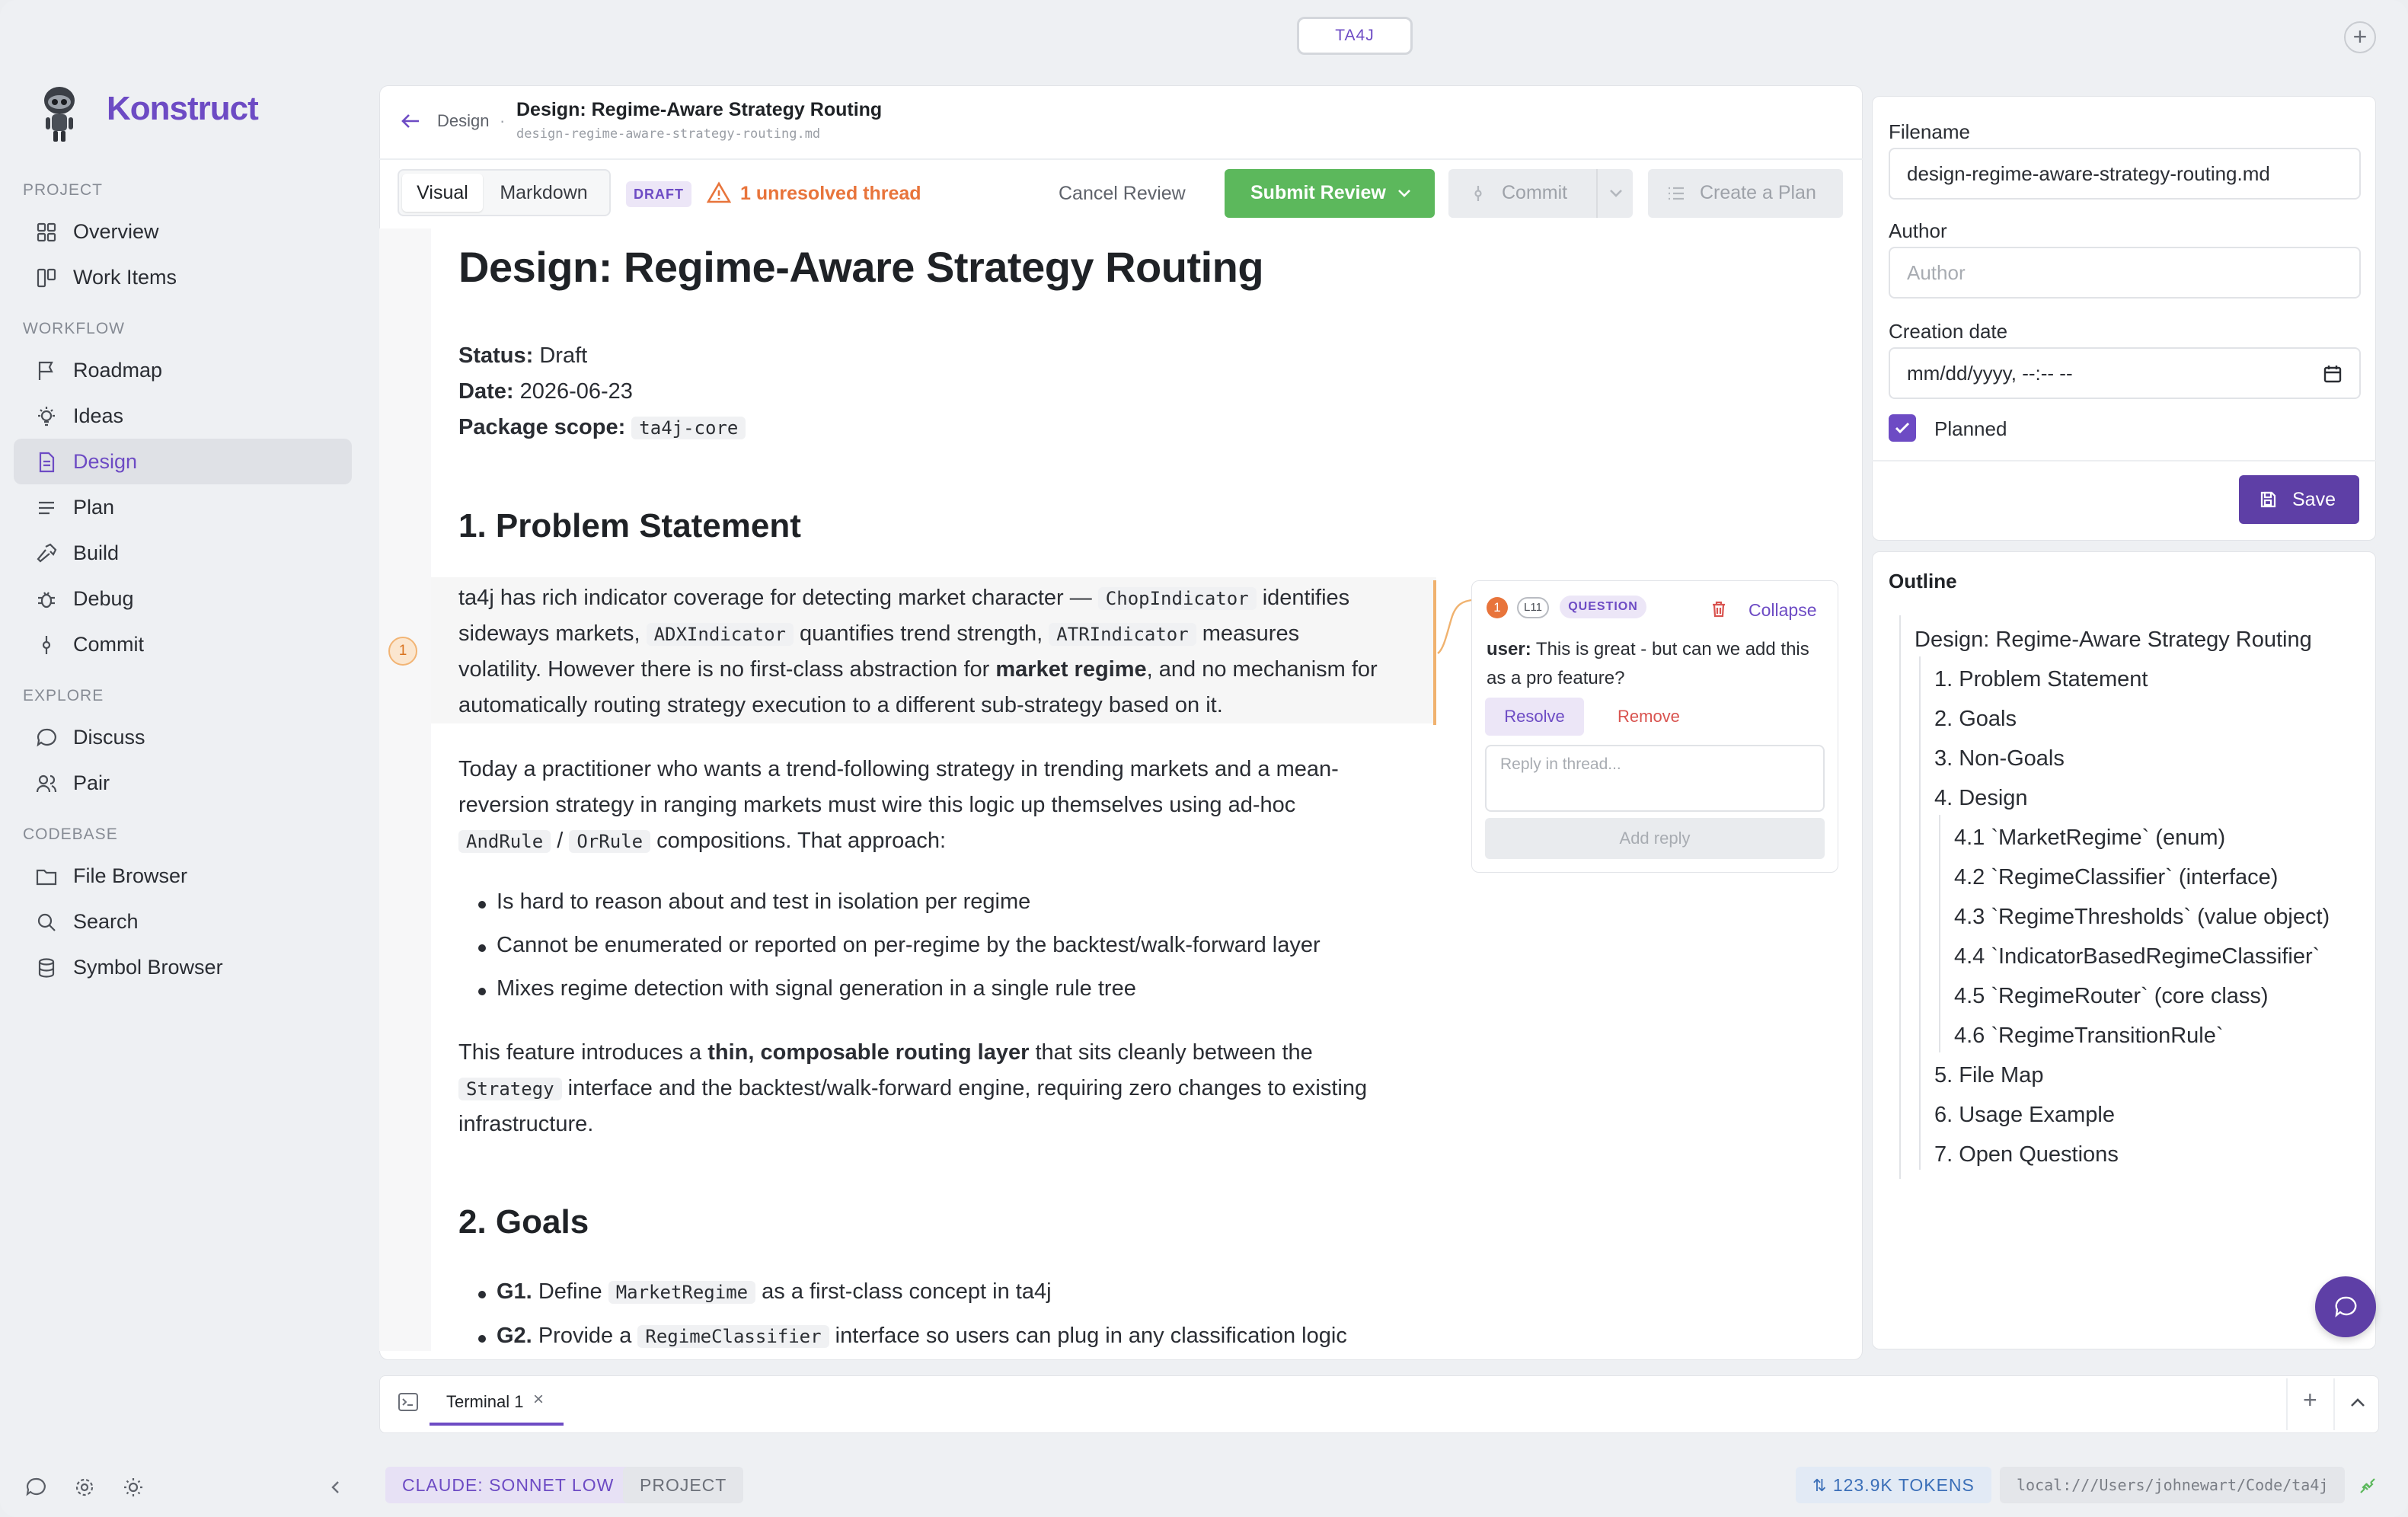 The width and height of the screenshot is (2408, 1517). What do you see at coordinates (1746, 194) in the screenshot?
I see `create-plan-button: Create a Plan` at bounding box center [1746, 194].